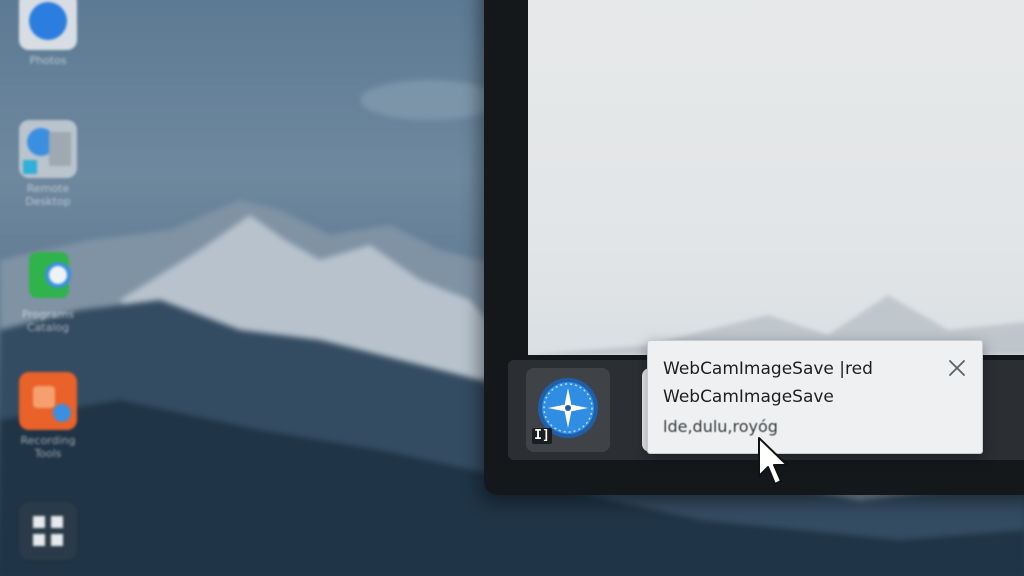 The image size is (1024, 576). I want to click on desktop-icon-programs: Programs Catalog, so click(48, 290).